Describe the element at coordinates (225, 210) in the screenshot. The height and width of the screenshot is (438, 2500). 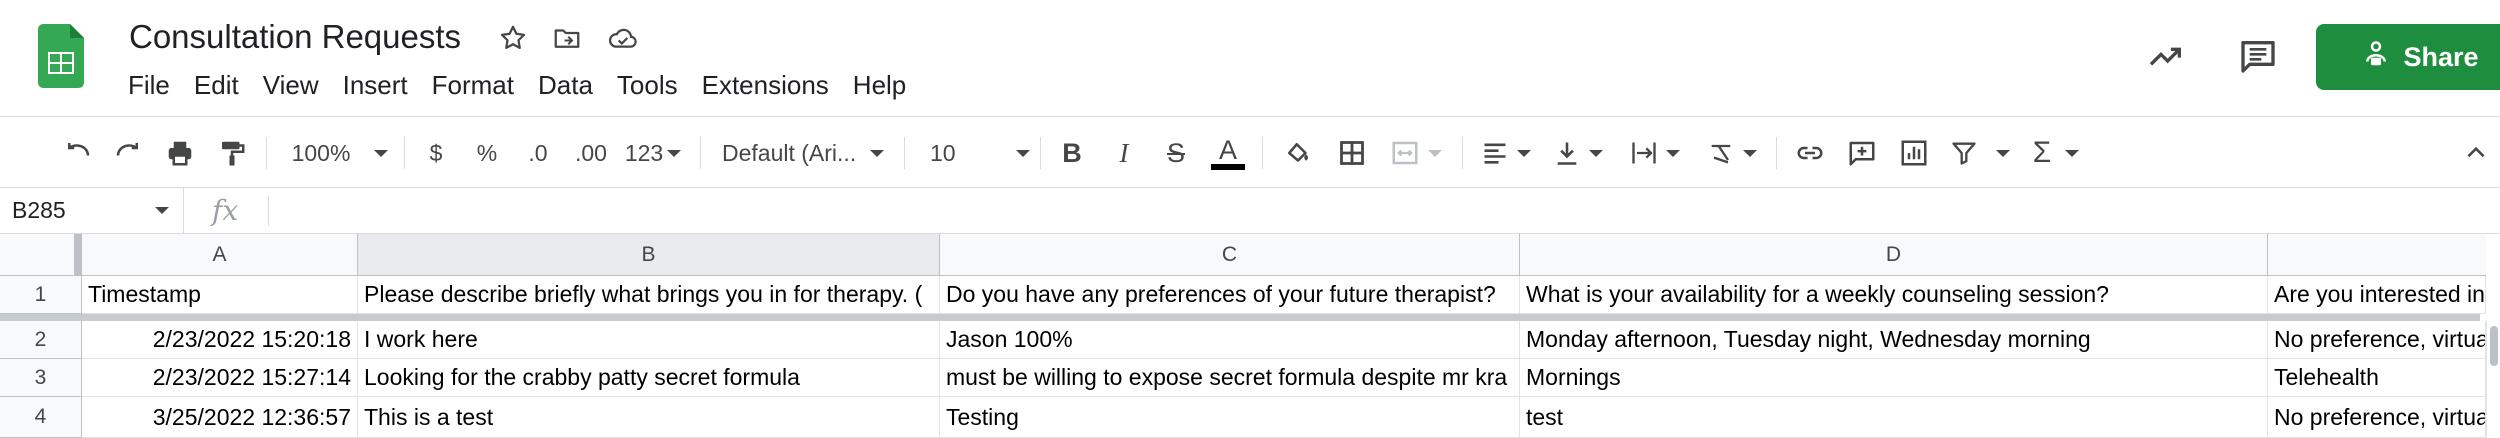
I see `function-fx-icon: fx` at that location.